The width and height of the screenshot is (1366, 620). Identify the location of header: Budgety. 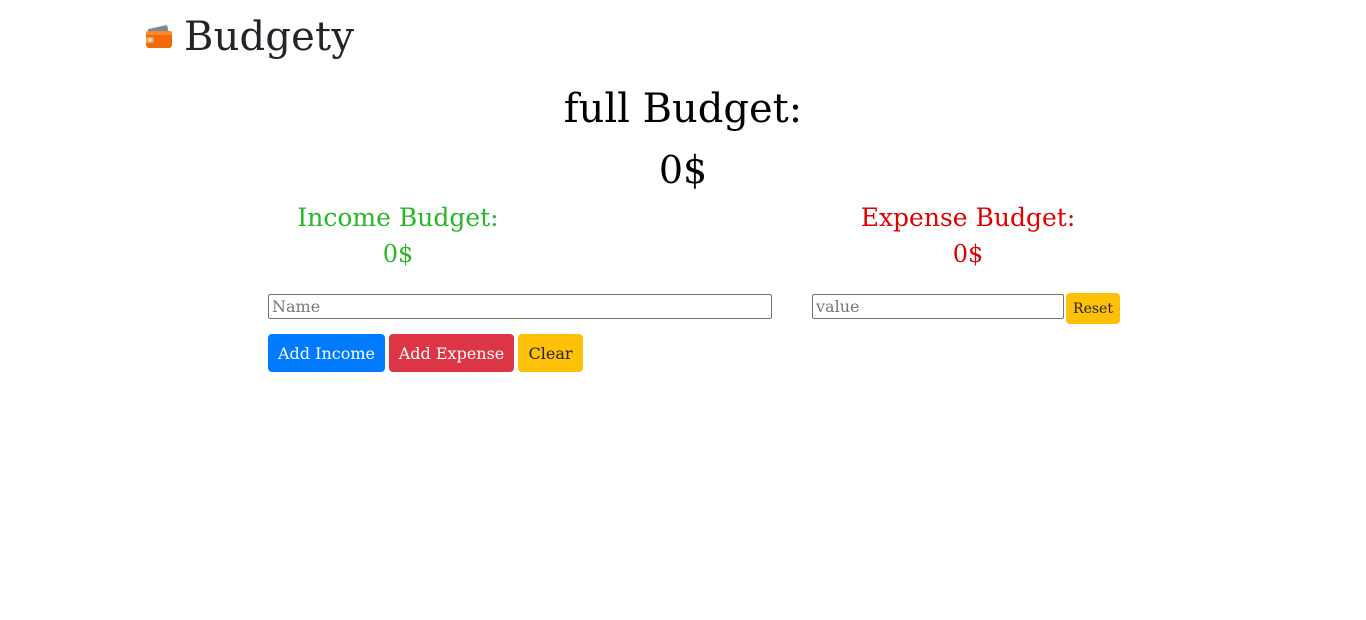
(249, 37).